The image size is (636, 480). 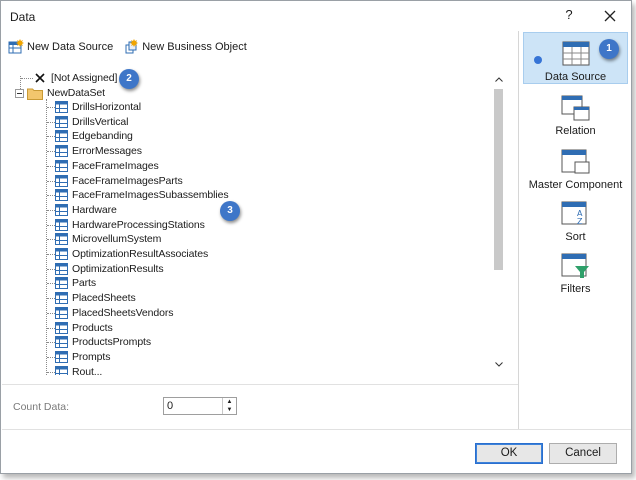 I want to click on tree-item-label: ErrorMessages, so click(x=107, y=151).